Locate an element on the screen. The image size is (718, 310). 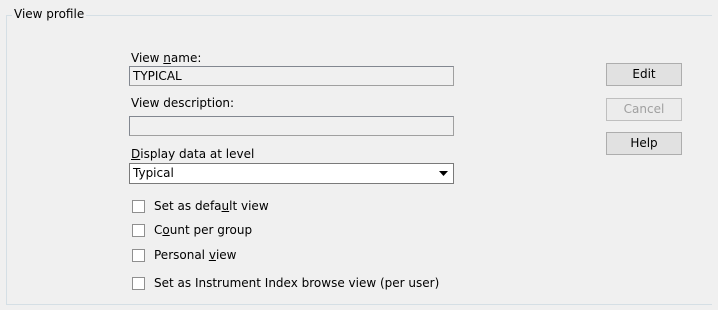
count-per-group-label: Count per group is located at coordinates (203, 230).